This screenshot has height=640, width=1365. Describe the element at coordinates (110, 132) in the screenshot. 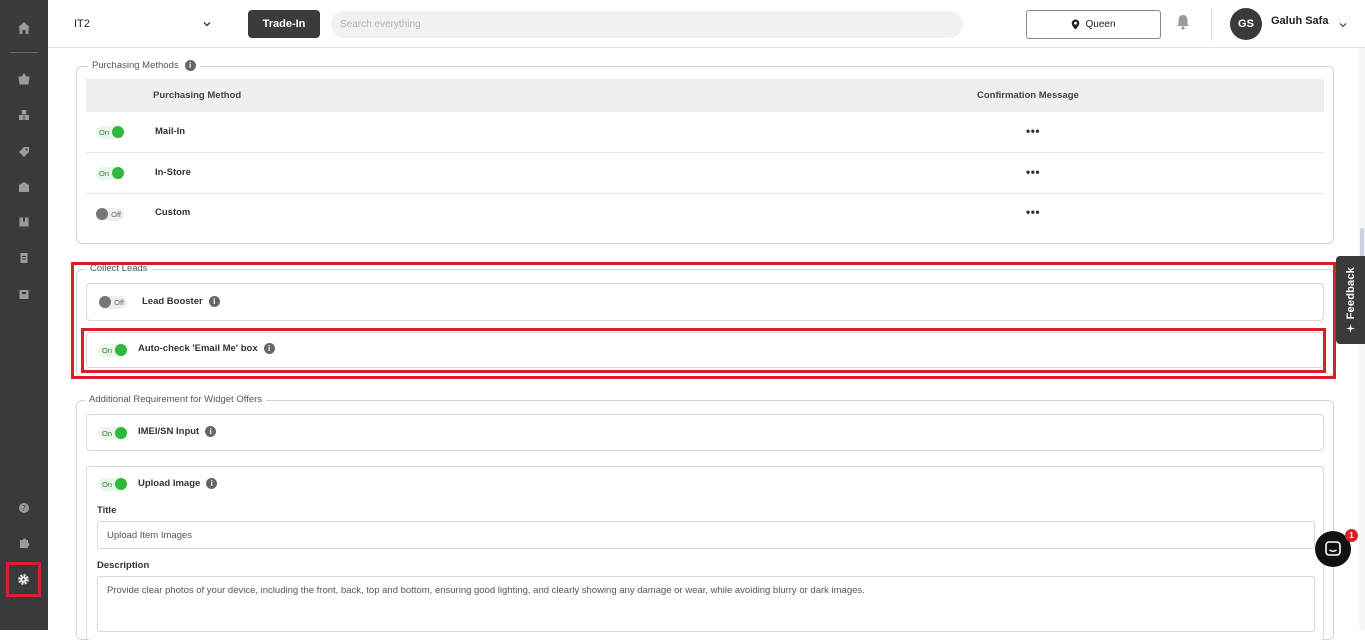

I see `toggle-mail-in: On` at that location.